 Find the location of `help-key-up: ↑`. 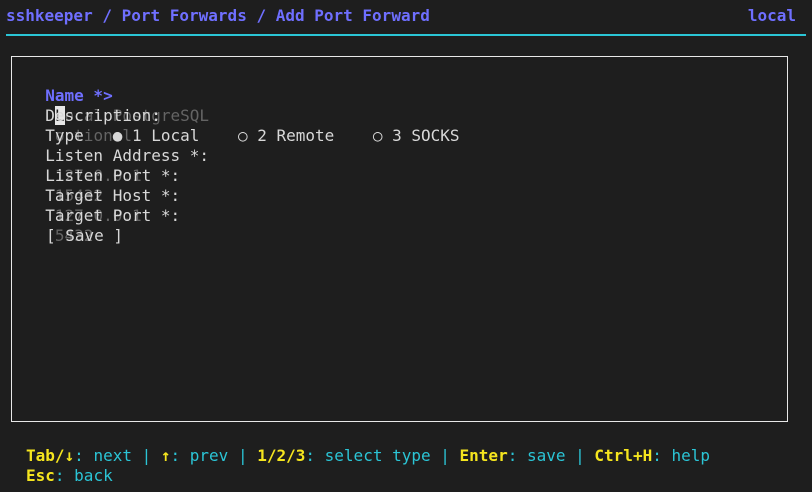

help-key-up: ↑ is located at coordinates (165, 455).